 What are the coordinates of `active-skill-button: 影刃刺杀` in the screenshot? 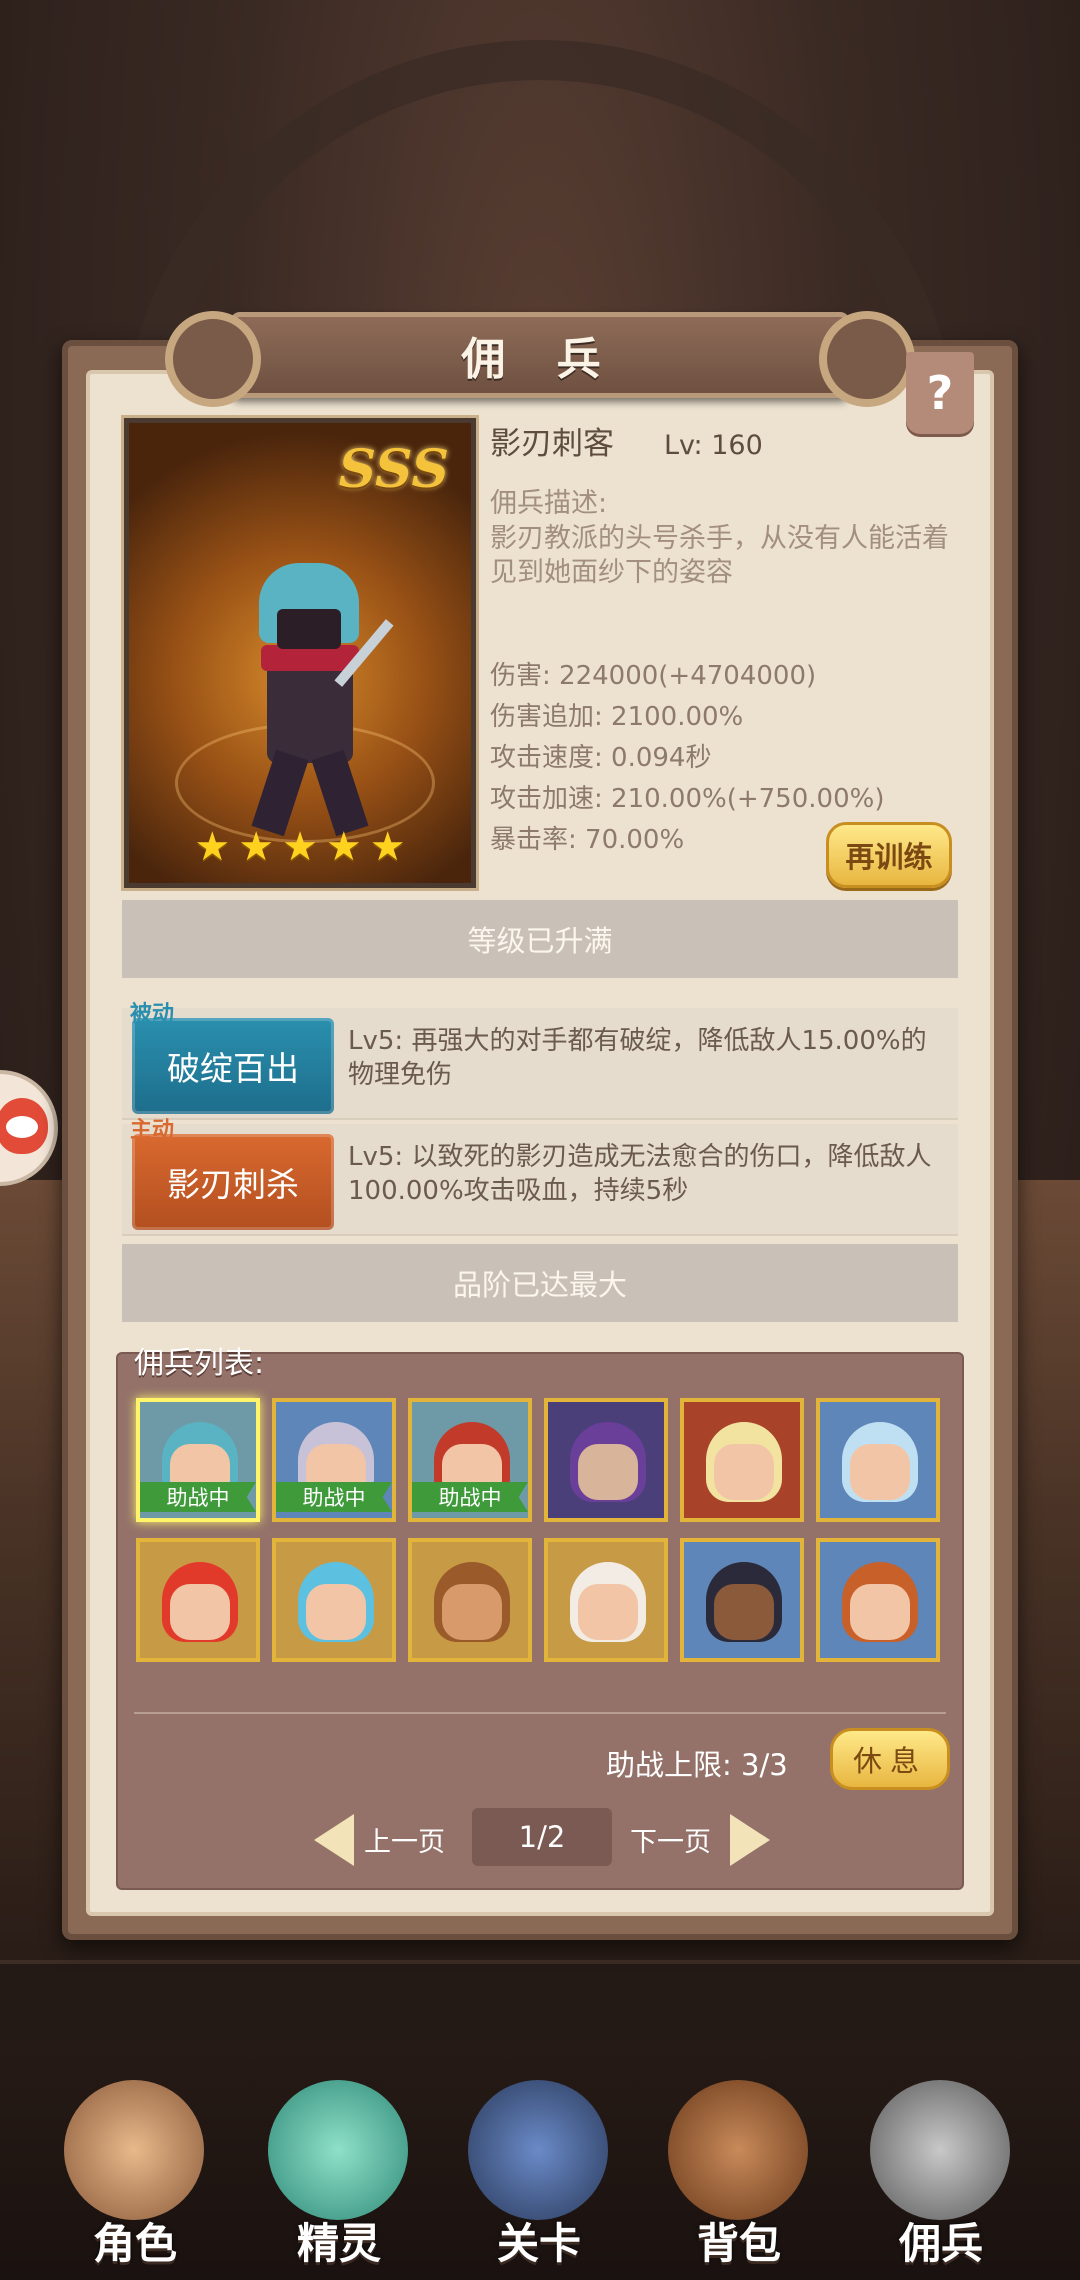 It's located at (233, 1182).